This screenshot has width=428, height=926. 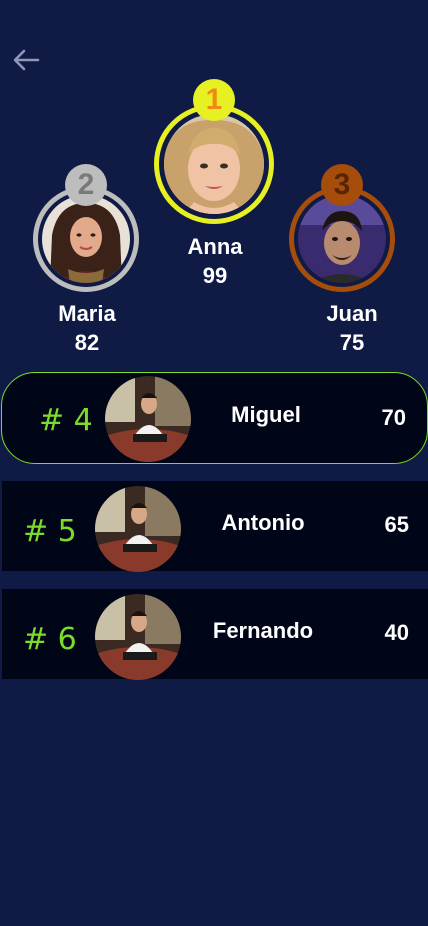 I want to click on player-name: Antonio, so click(x=263, y=522).